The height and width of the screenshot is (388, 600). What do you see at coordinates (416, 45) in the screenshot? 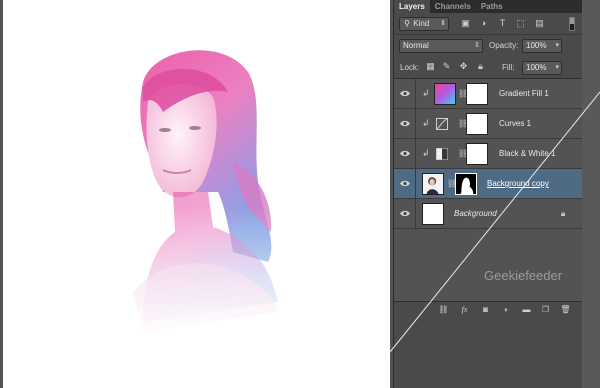
I see `blend-mode-value: Normal` at bounding box center [416, 45].